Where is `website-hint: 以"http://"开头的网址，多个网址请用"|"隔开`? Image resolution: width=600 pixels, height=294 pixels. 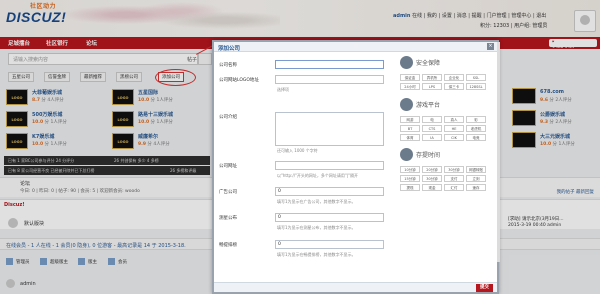 website-hint: 以"http://"开头的网址，多个网址请用"|"隔开 is located at coordinates (317, 175).